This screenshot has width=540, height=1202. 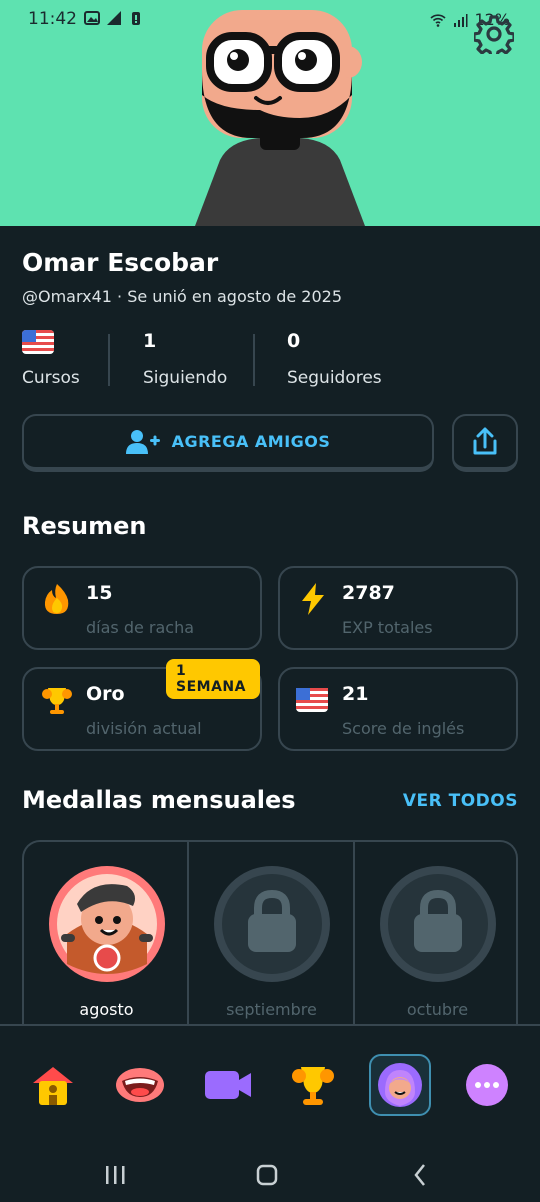 I want to click on profile-avatar, so click(x=280, y=118).